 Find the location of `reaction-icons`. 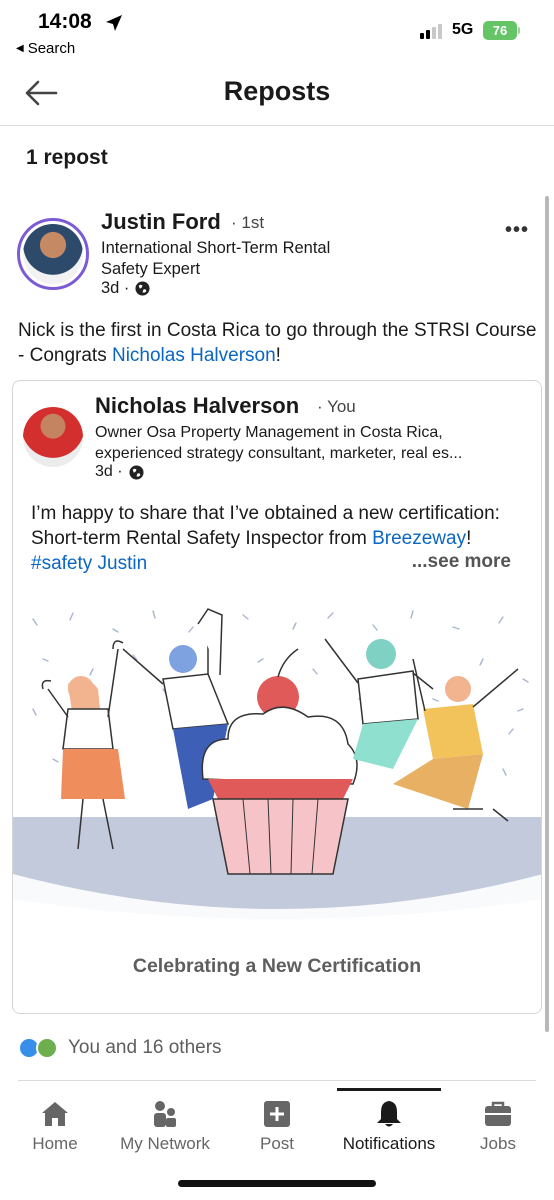

reaction-icons is located at coordinates (39, 1048).